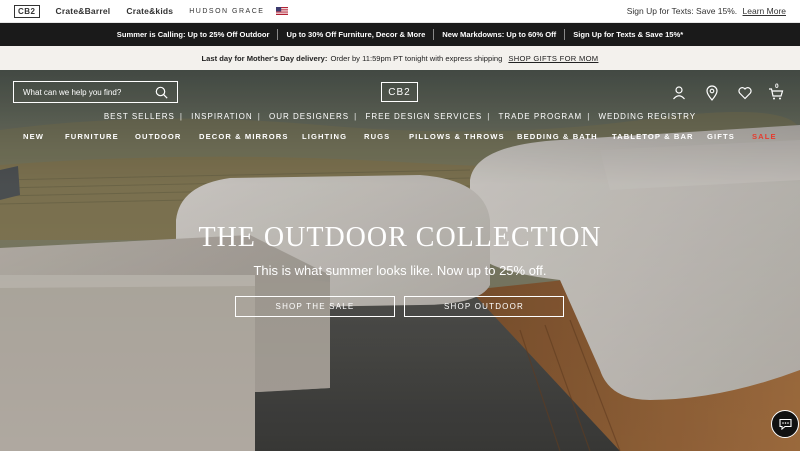  Describe the element at coordinates (92, 136) in the screenshot. I see `nav-furniture: FURNITURE` at that location.